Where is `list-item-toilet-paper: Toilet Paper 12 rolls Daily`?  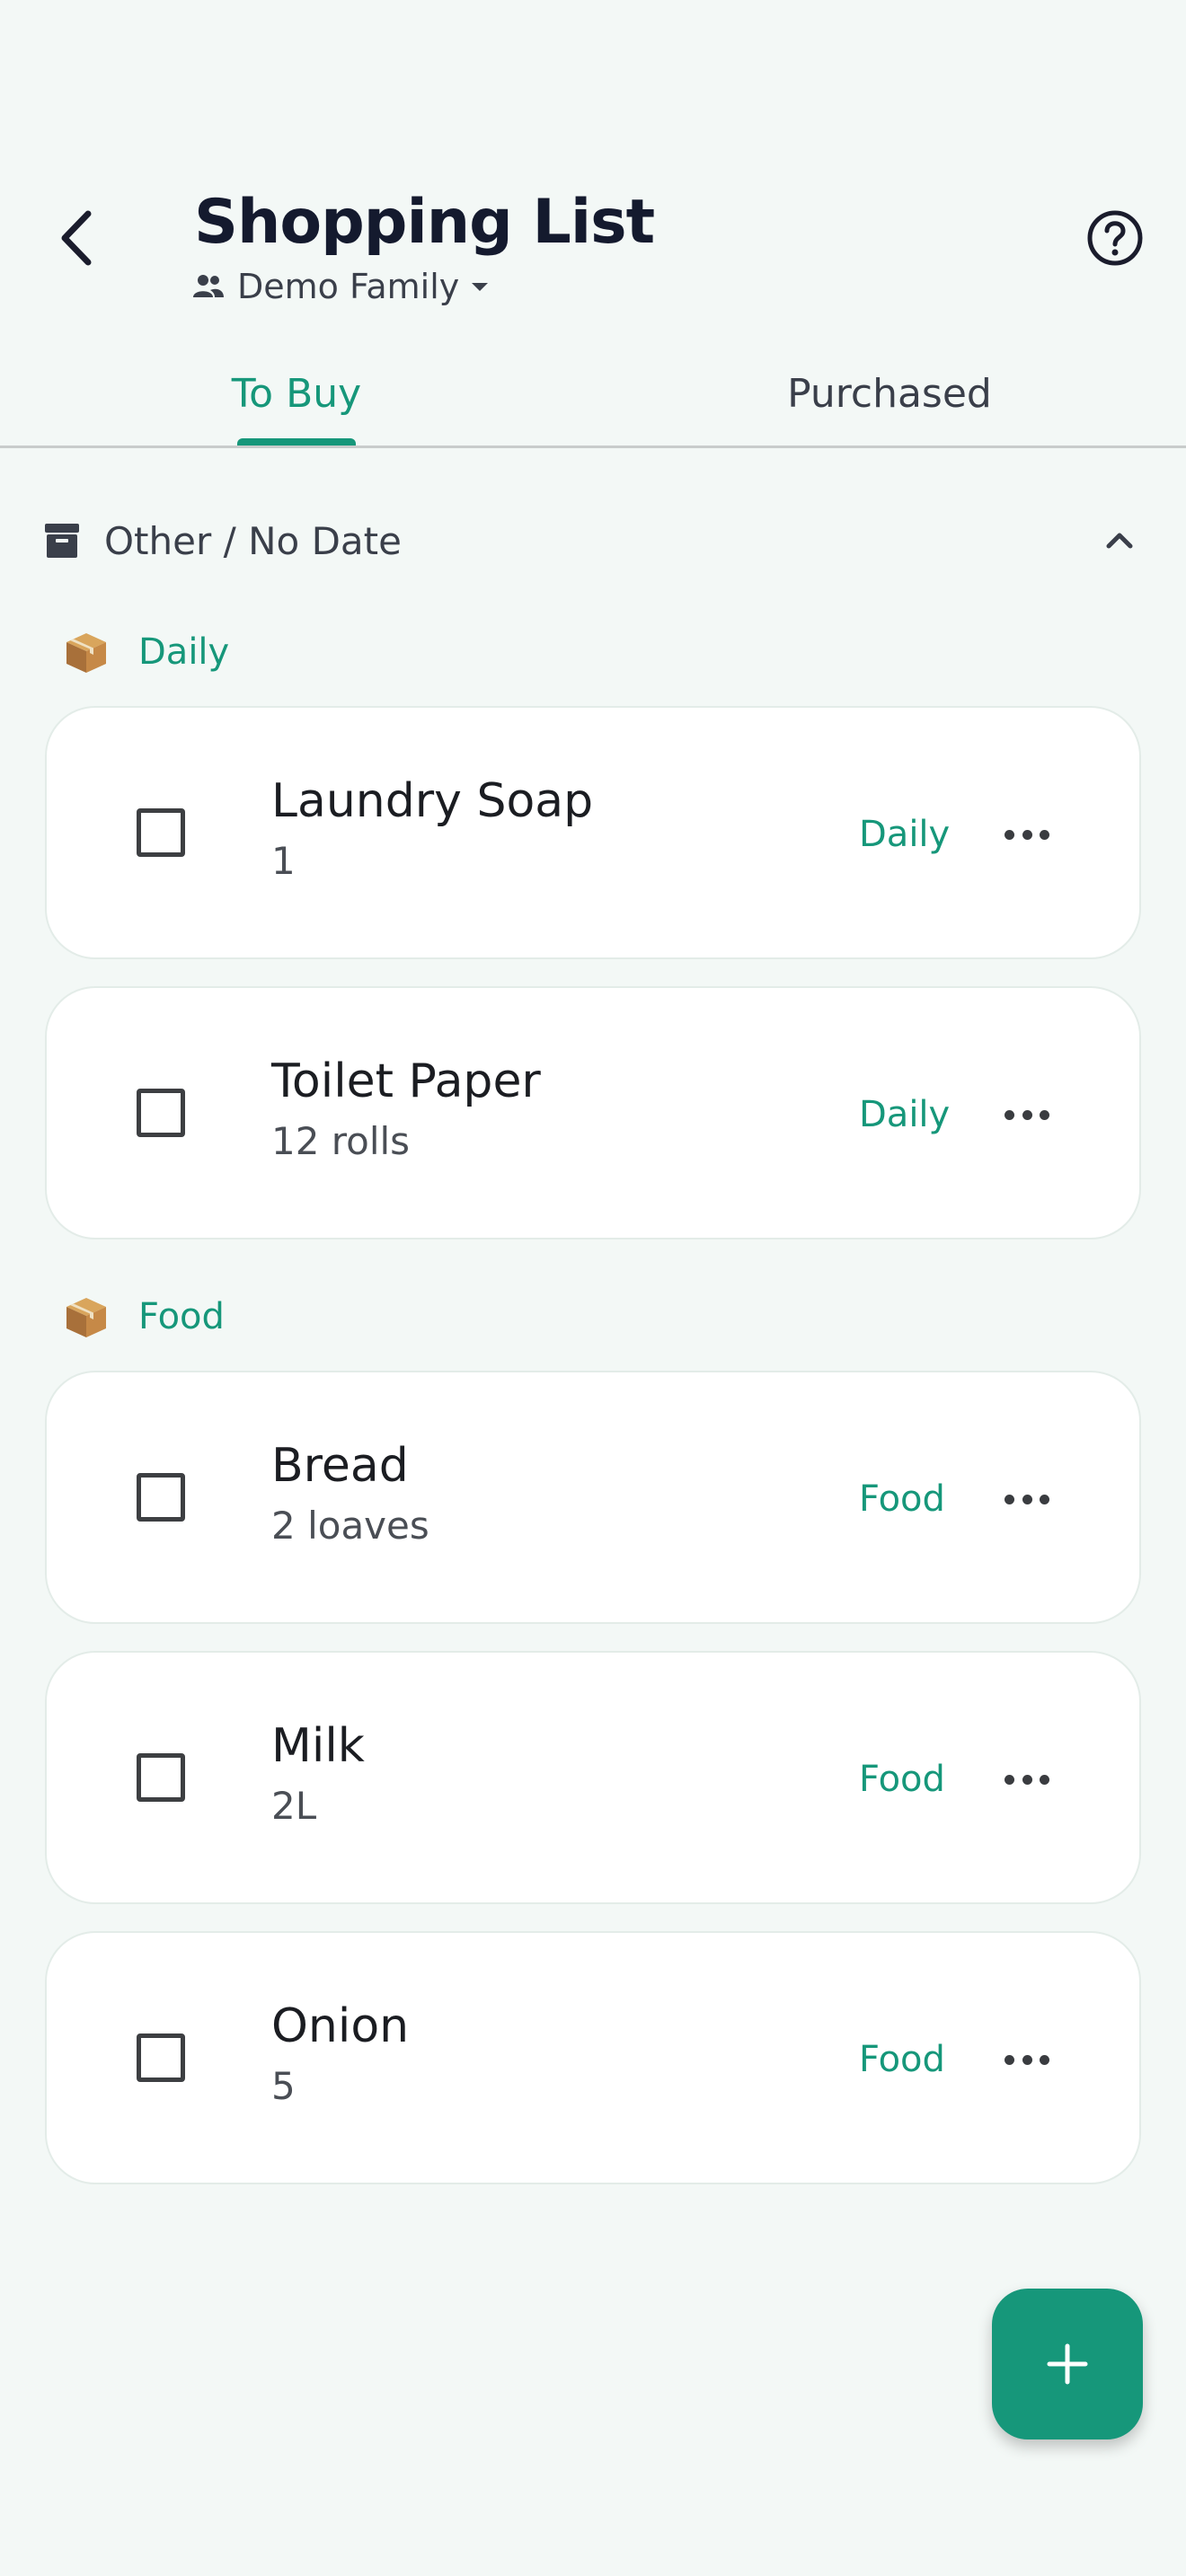 list-item-toilet-paper: Toilet Paper 12 rolls Daily is located at coordinates (593, 1112).